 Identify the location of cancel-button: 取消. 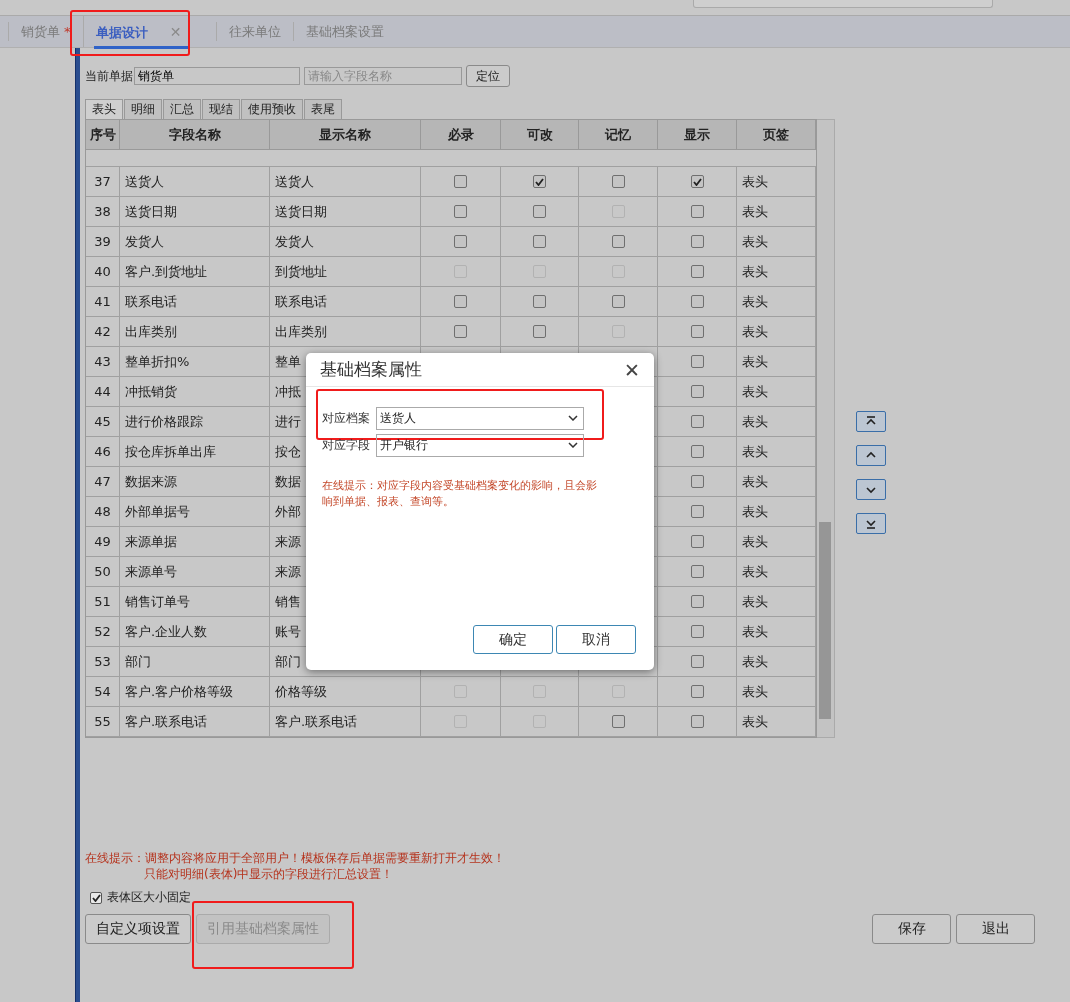
(596, 639).